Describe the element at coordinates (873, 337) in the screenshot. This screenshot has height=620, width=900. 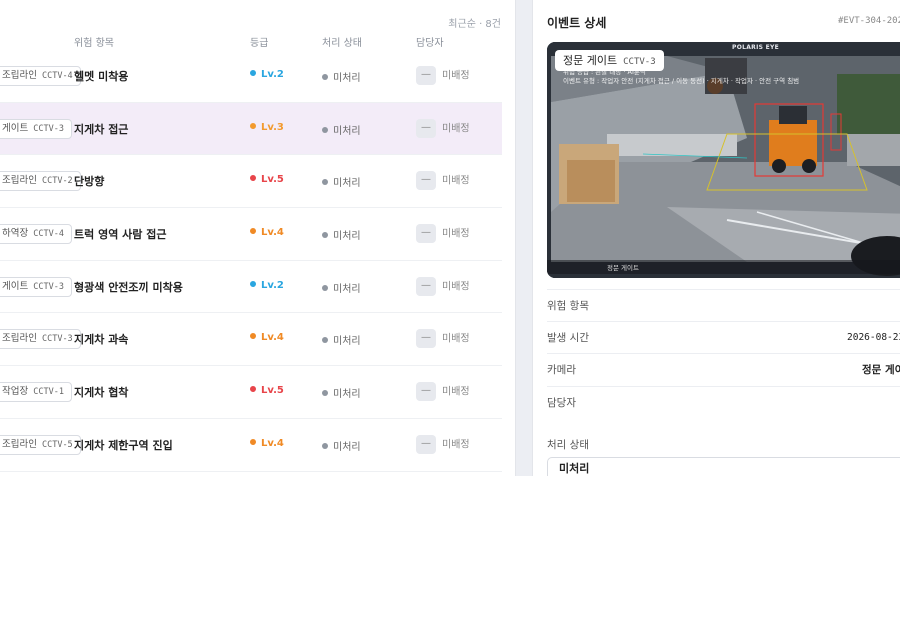
I see `field-time-value: 2026-08-23 1` at that location.